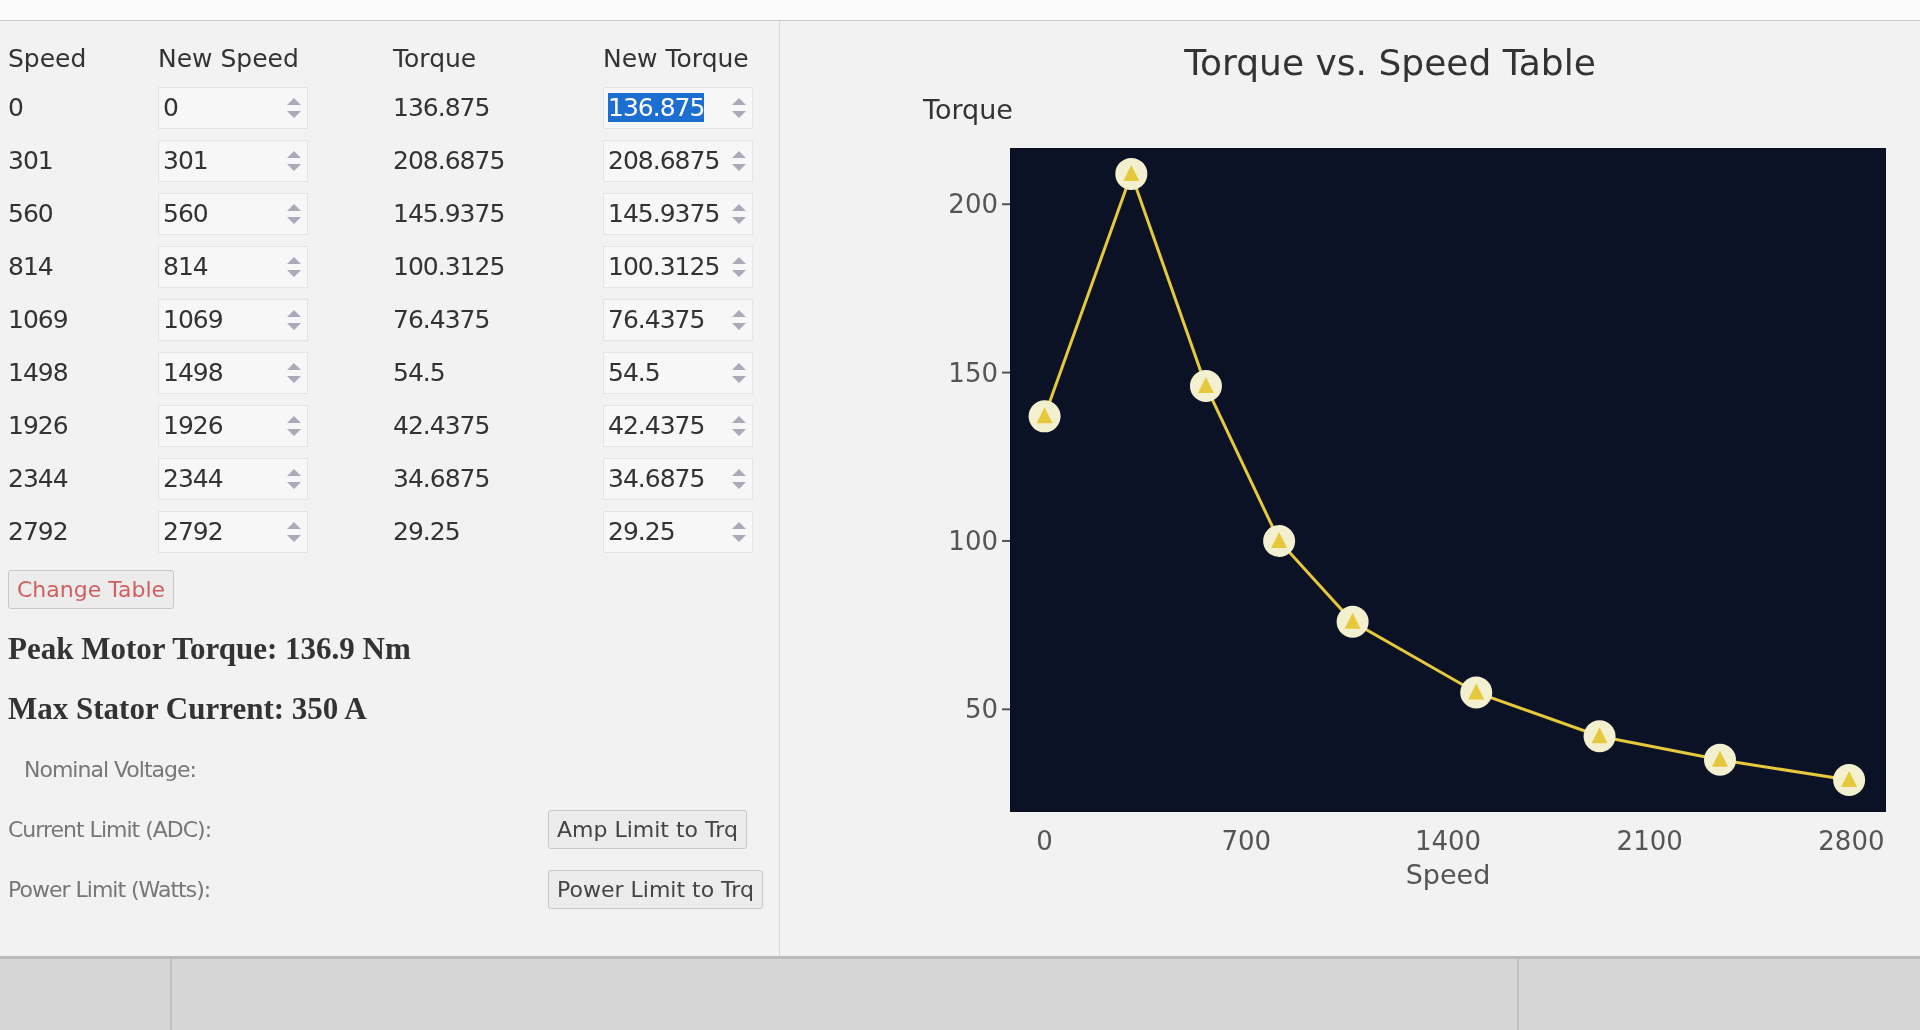 The height and width of the screenshot is (1030, 1920). I want to click on max-current-label: Max Stator Current: 350 A, so click(187, 709).